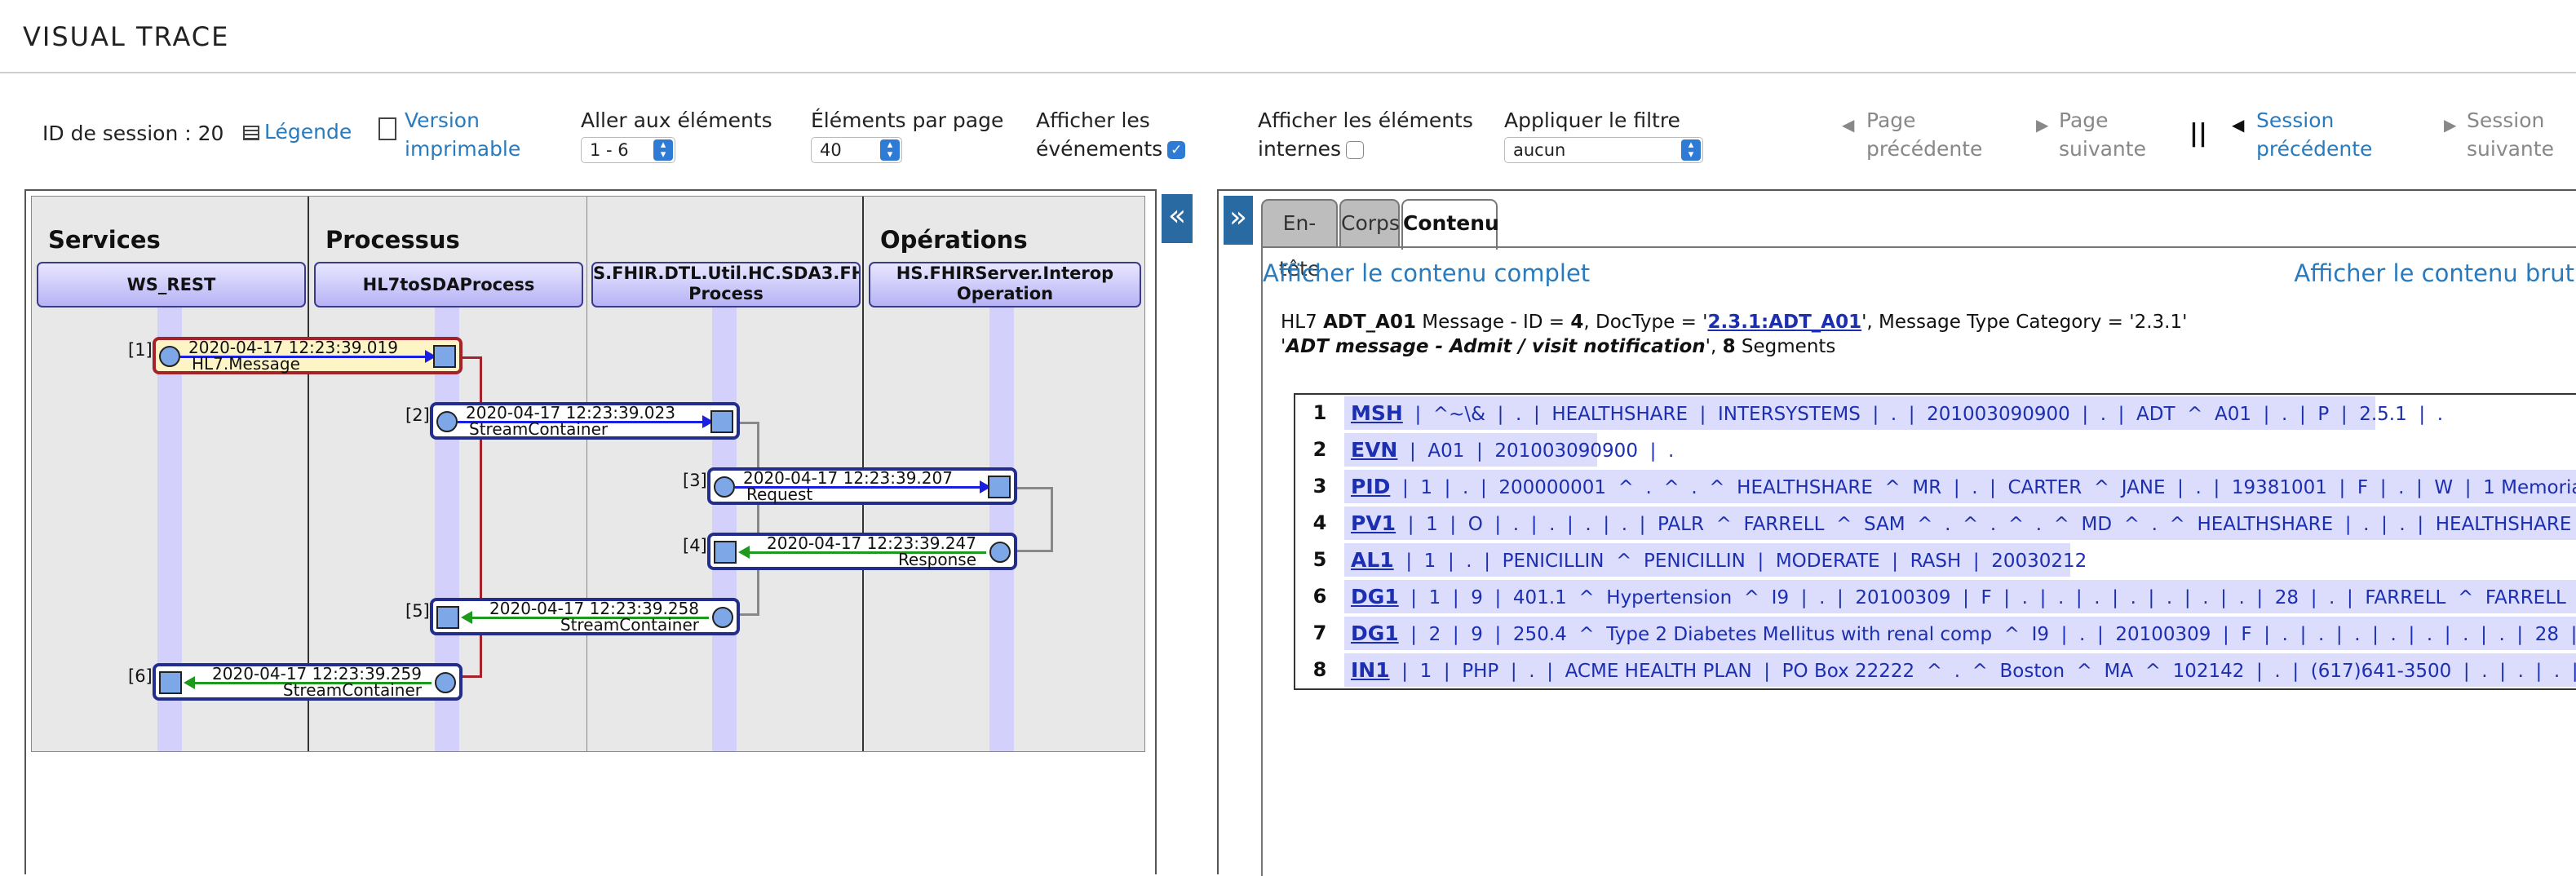 The image size is (2576, 876). What do you see at coordinates (862, 551) in the screenshot?
I see `message-4: 2020-04-17 12:23:39.247 Response` at bounding box center [862, 551].